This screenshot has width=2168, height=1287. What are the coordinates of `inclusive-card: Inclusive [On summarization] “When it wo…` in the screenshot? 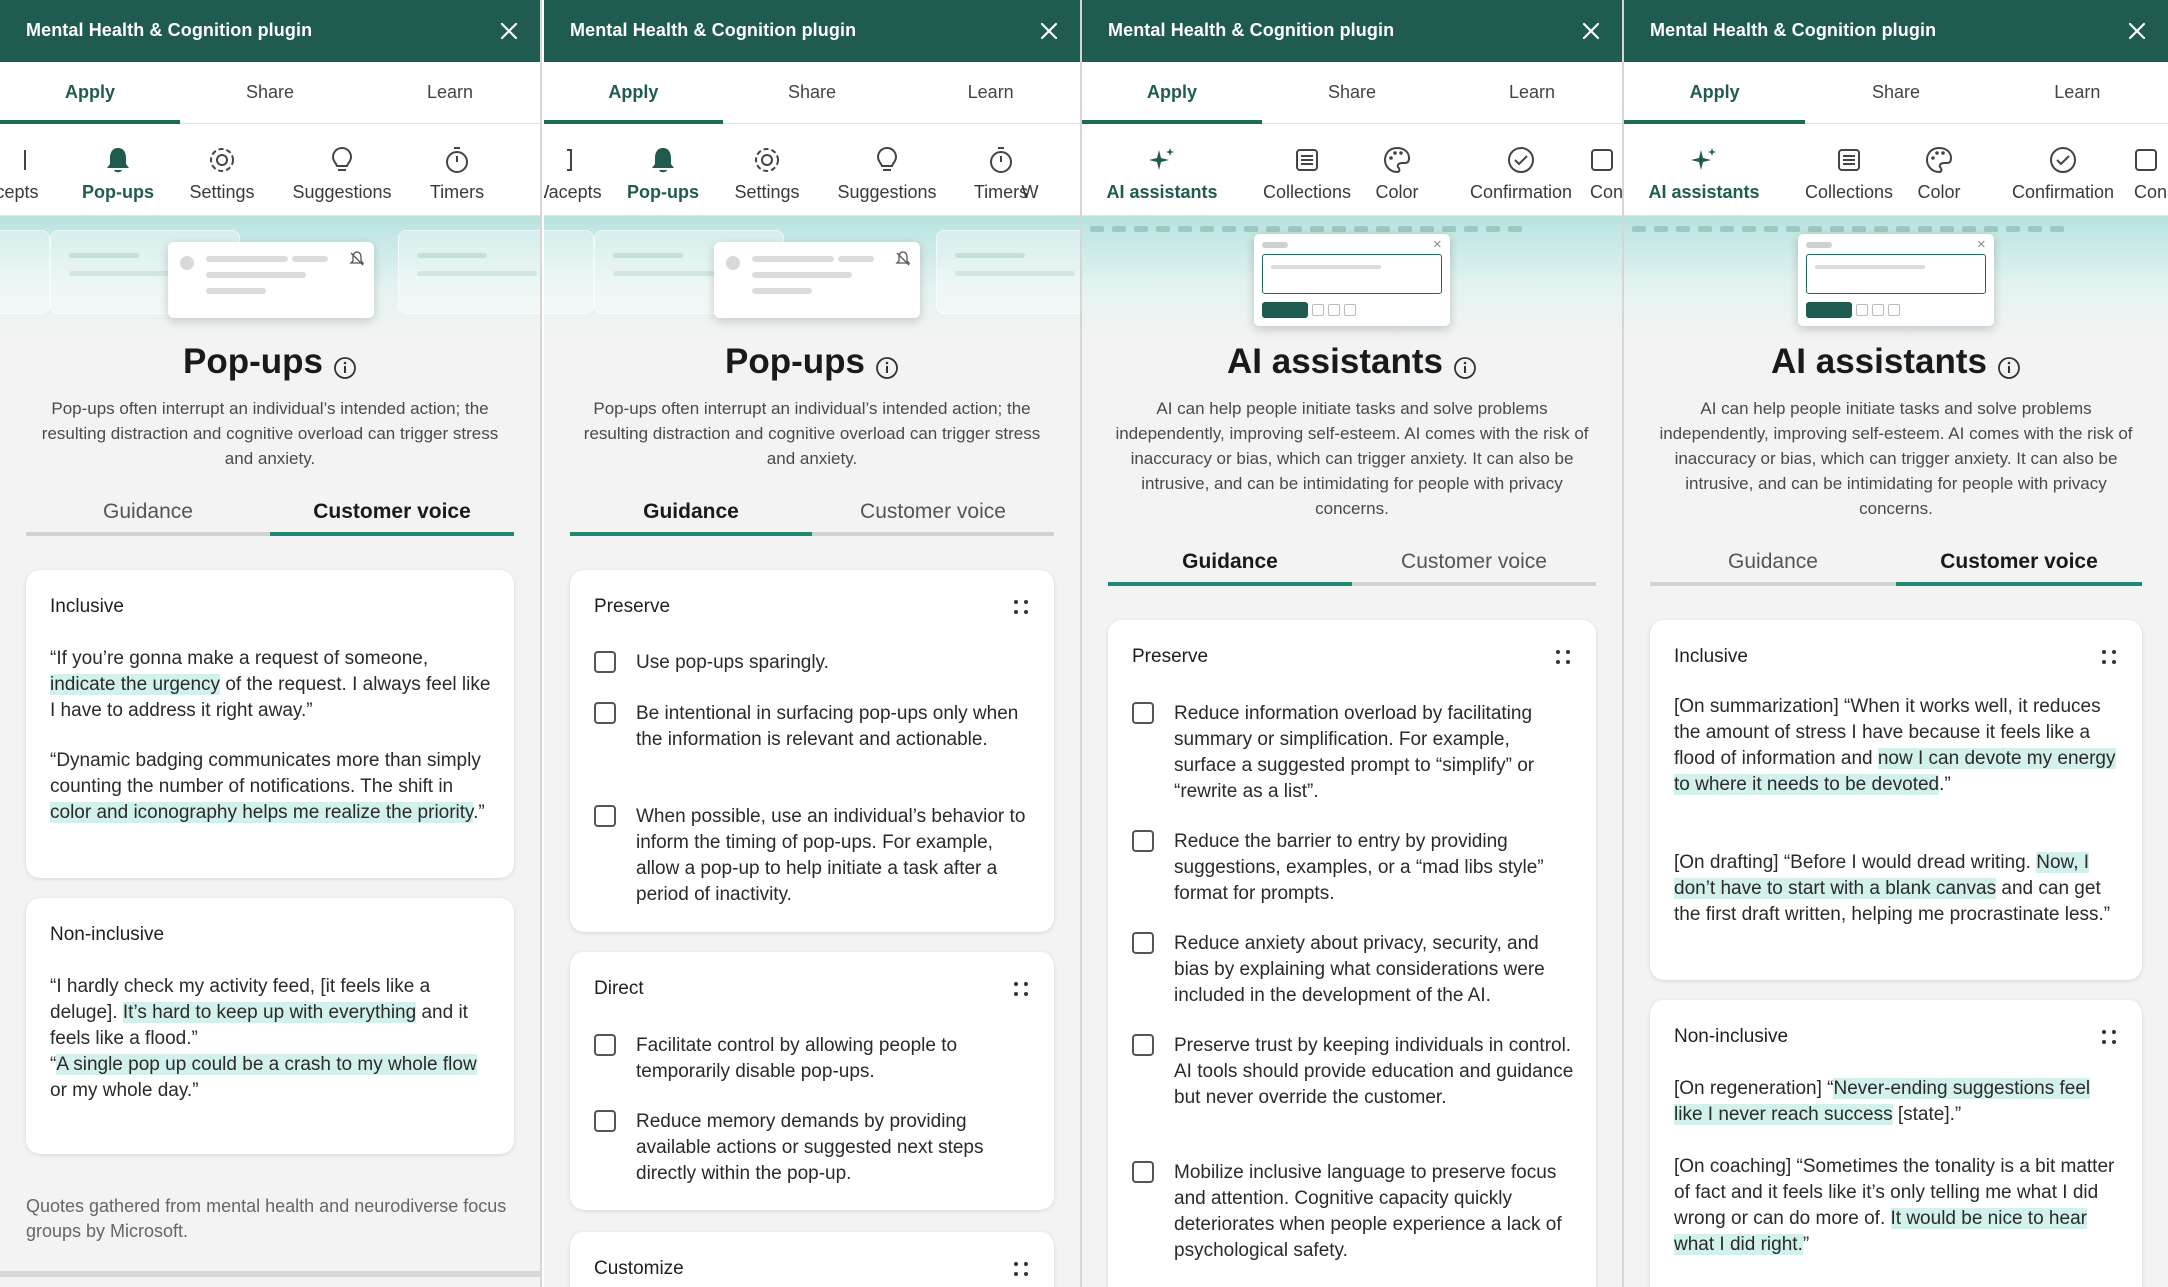 It's located at (1896, 800).